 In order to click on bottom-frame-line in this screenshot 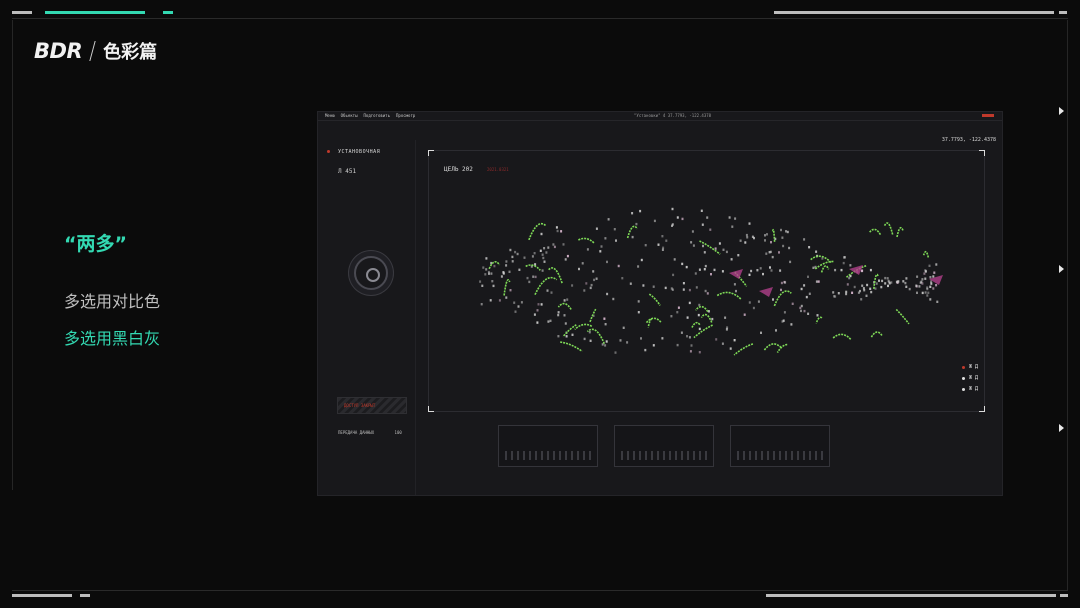, I will do `click(540, 590)`.